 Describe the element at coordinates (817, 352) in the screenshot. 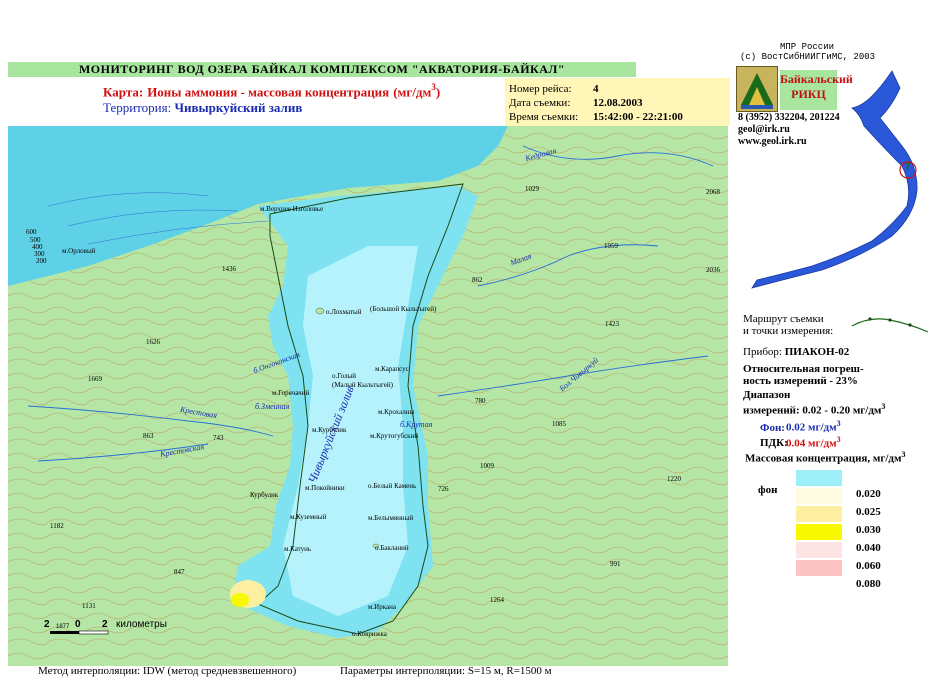

I see `device-value: ПИАКОН-02` at that location.